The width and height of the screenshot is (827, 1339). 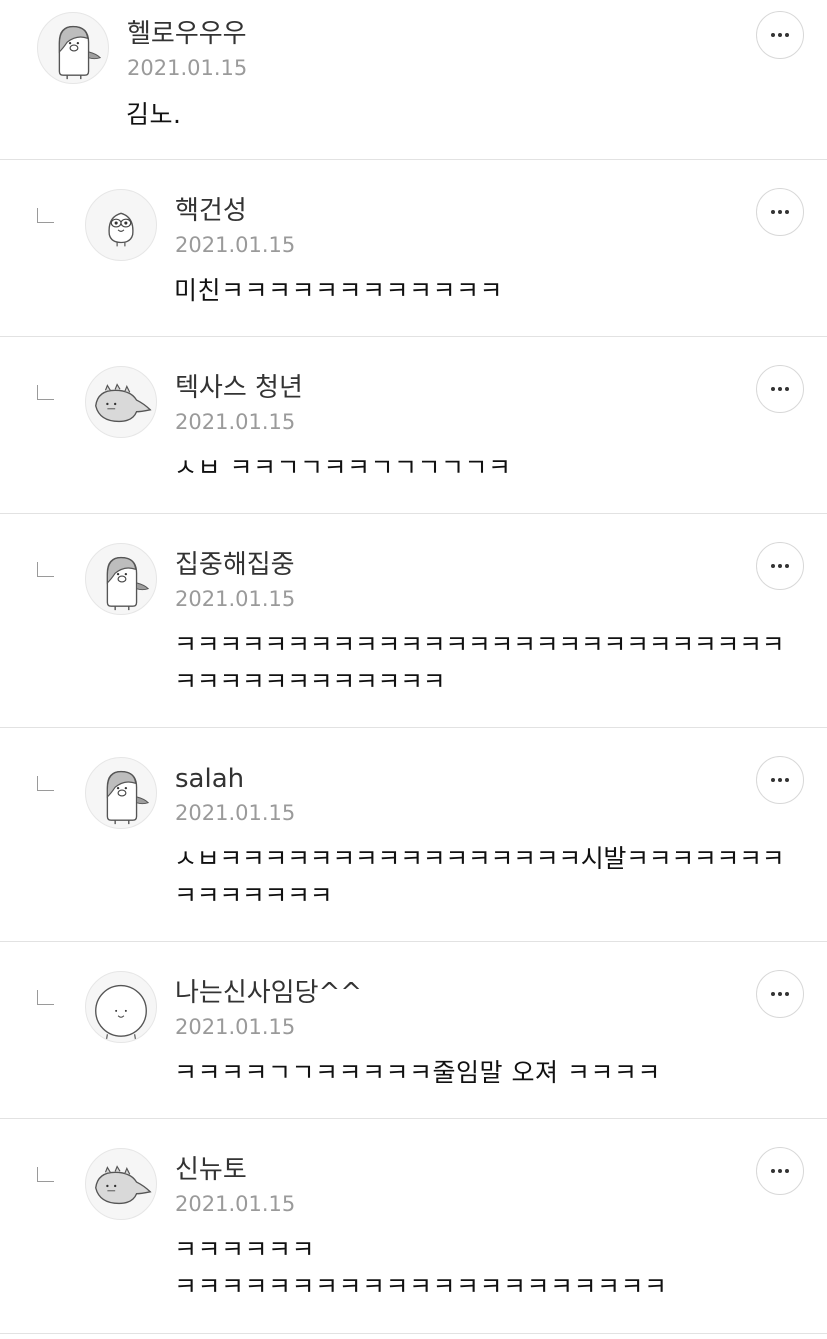 What do you see at coordinates (154, 114) in the screenshot?
I see `comment-content: 김노.` at bounding box center [154, 114].